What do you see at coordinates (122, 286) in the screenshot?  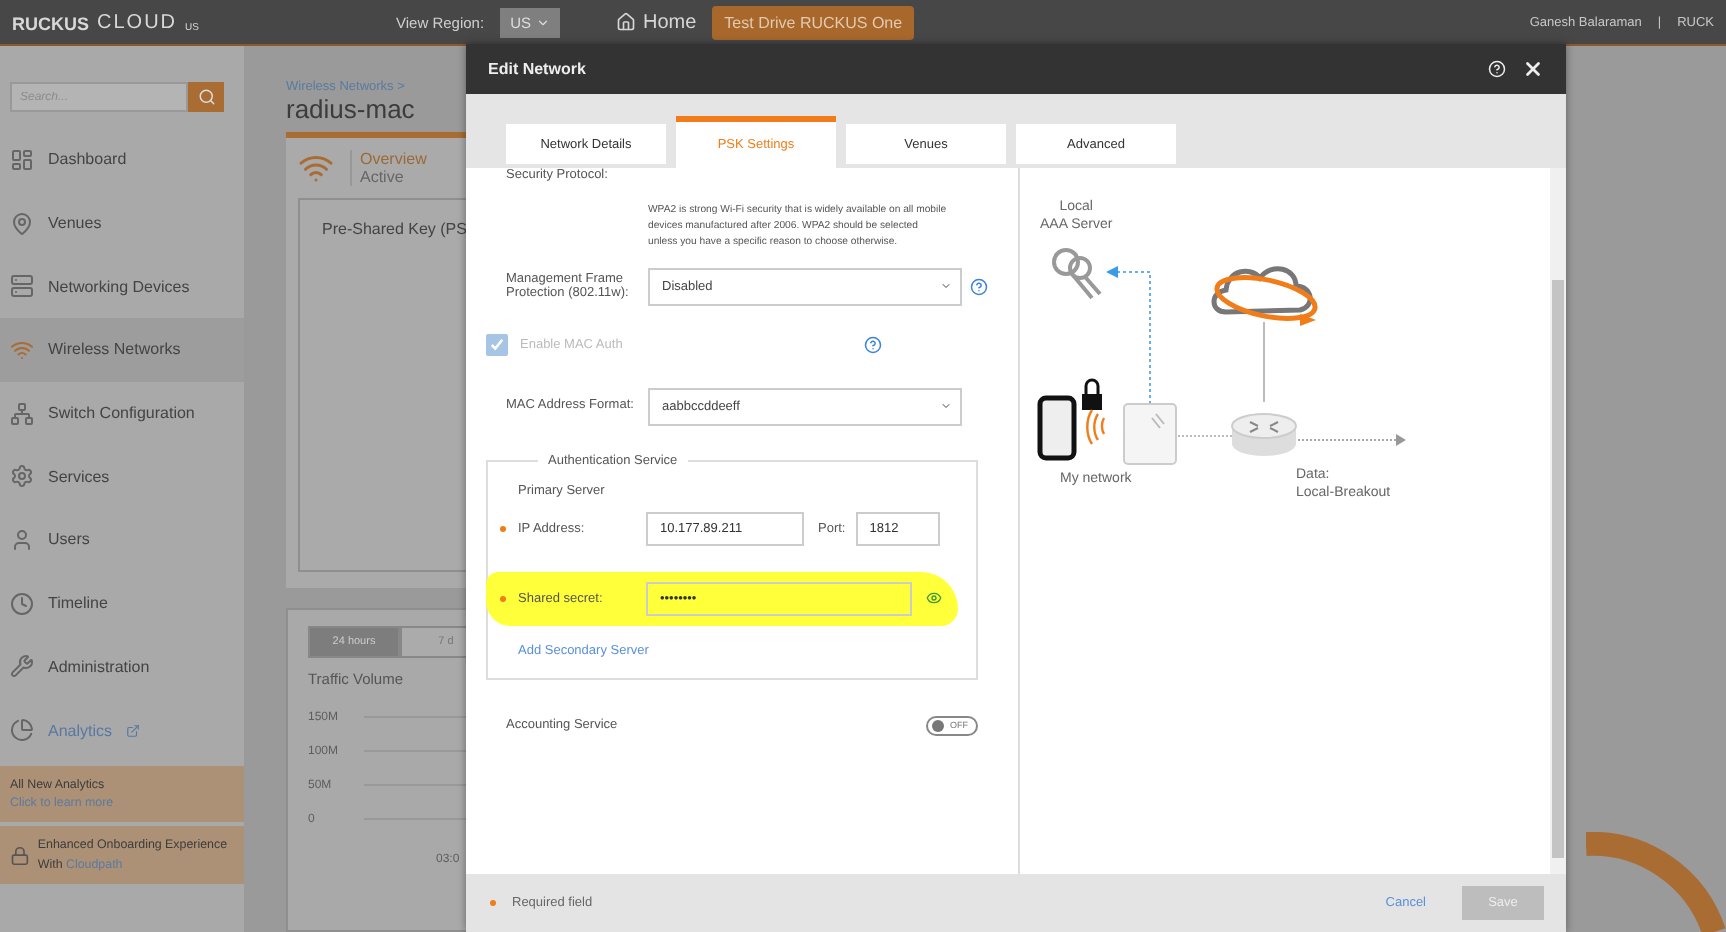 I see `sidebar-item: Networking Devices` at bounding box center [122, 286].